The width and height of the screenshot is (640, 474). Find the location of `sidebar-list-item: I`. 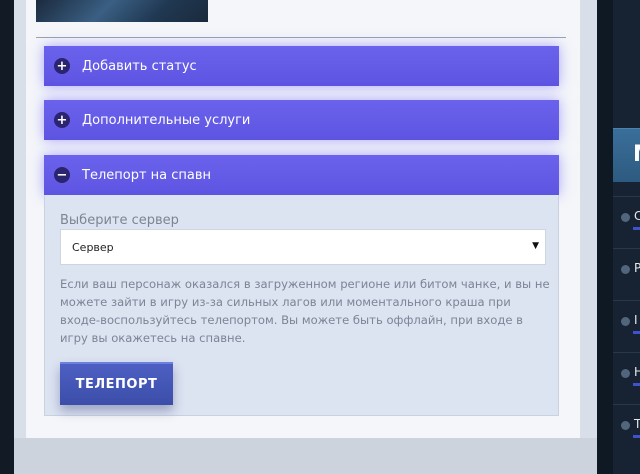

sidebar-list-item: I is located at coordinates (626, 326).